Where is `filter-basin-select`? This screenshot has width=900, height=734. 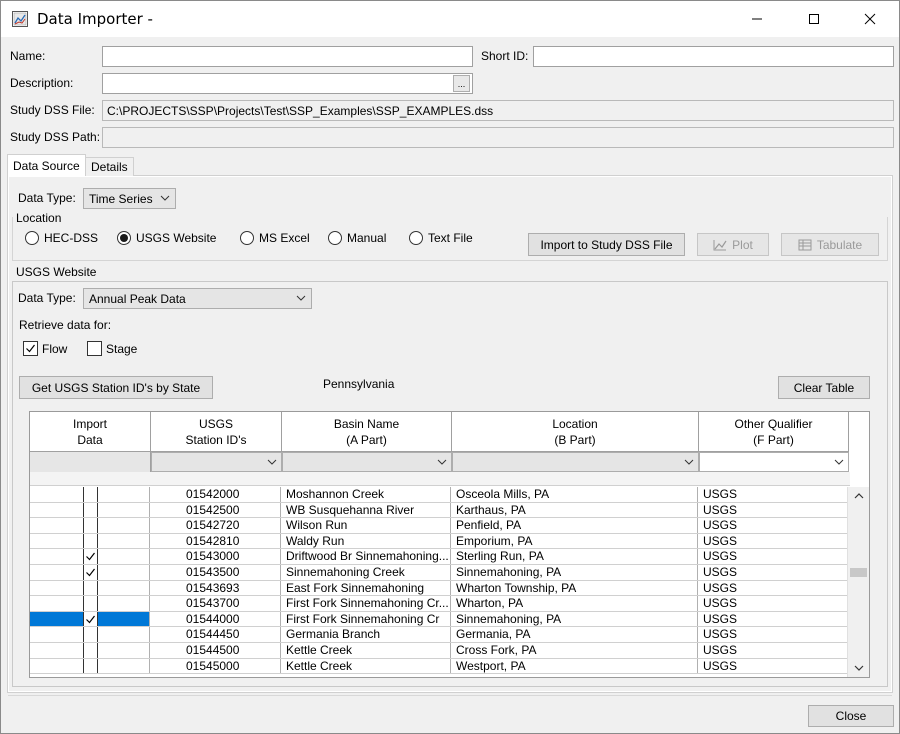
filter-basin-select is located at coordinates (367, 462).